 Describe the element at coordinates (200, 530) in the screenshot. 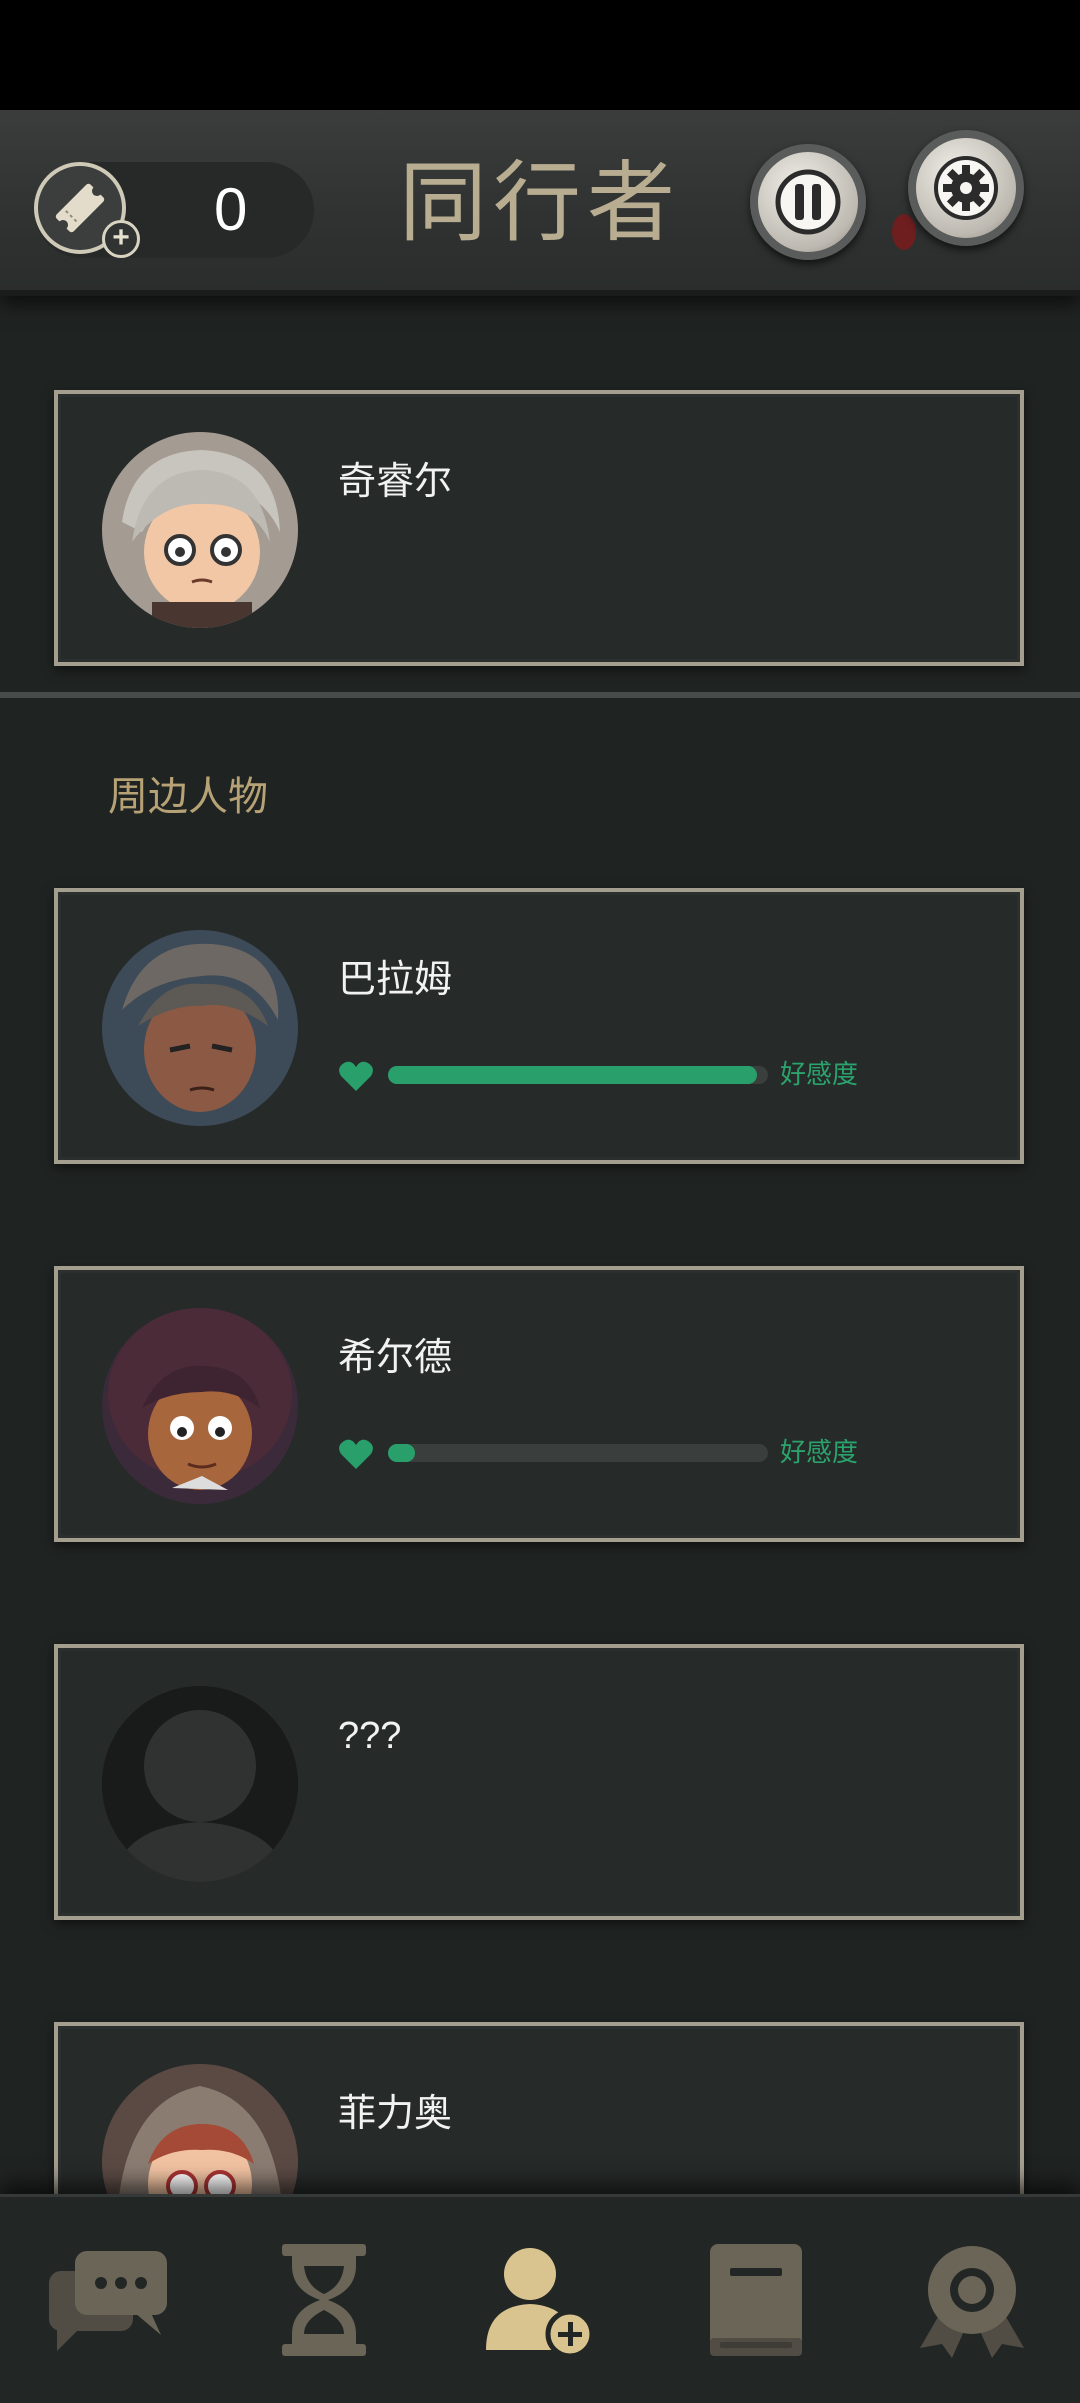

I see `avatar-player` at that location.